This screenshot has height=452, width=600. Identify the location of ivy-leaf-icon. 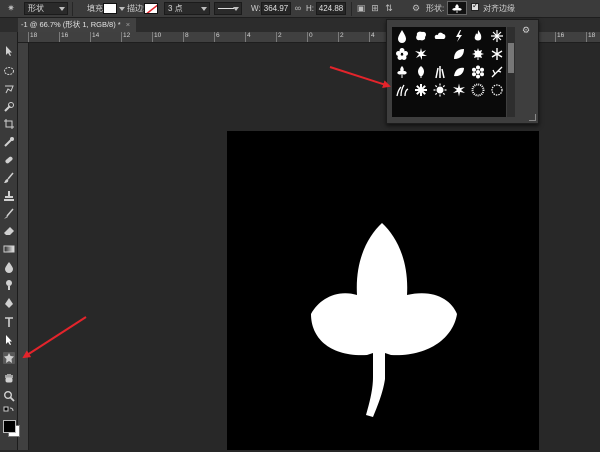
(457, 8).